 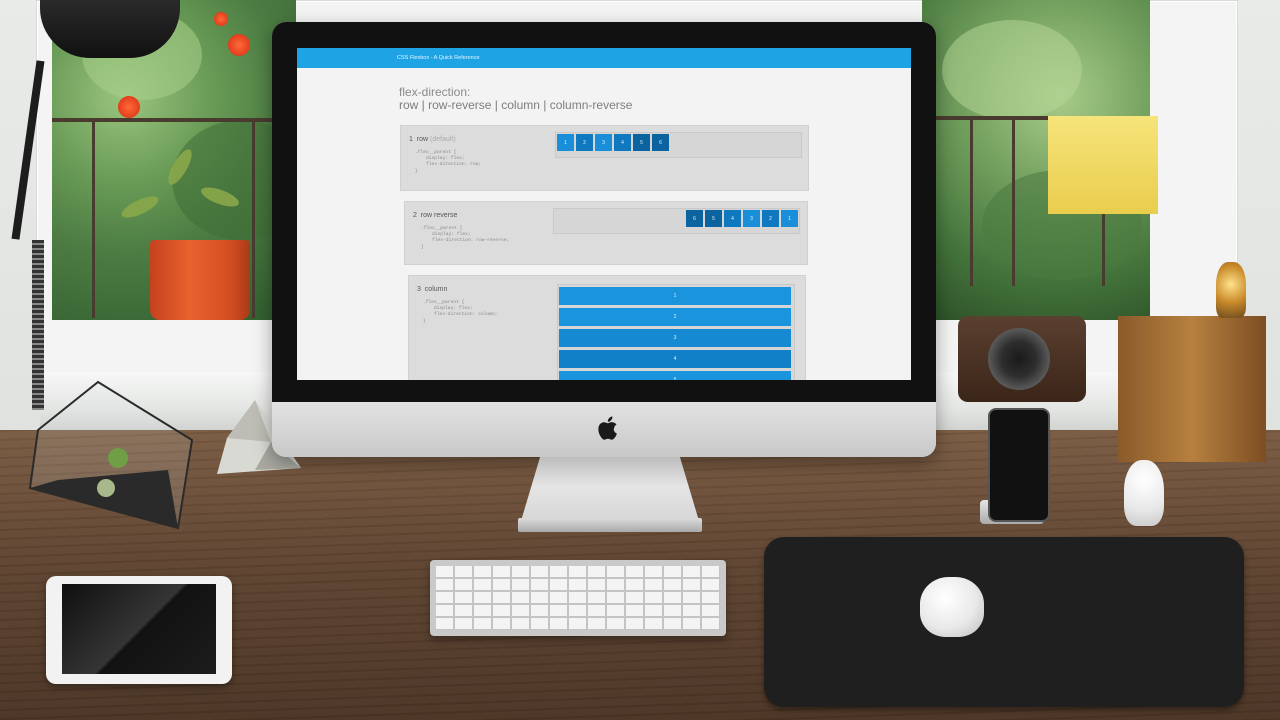 I want to click on smartphone, so click(x=1019, y=465).